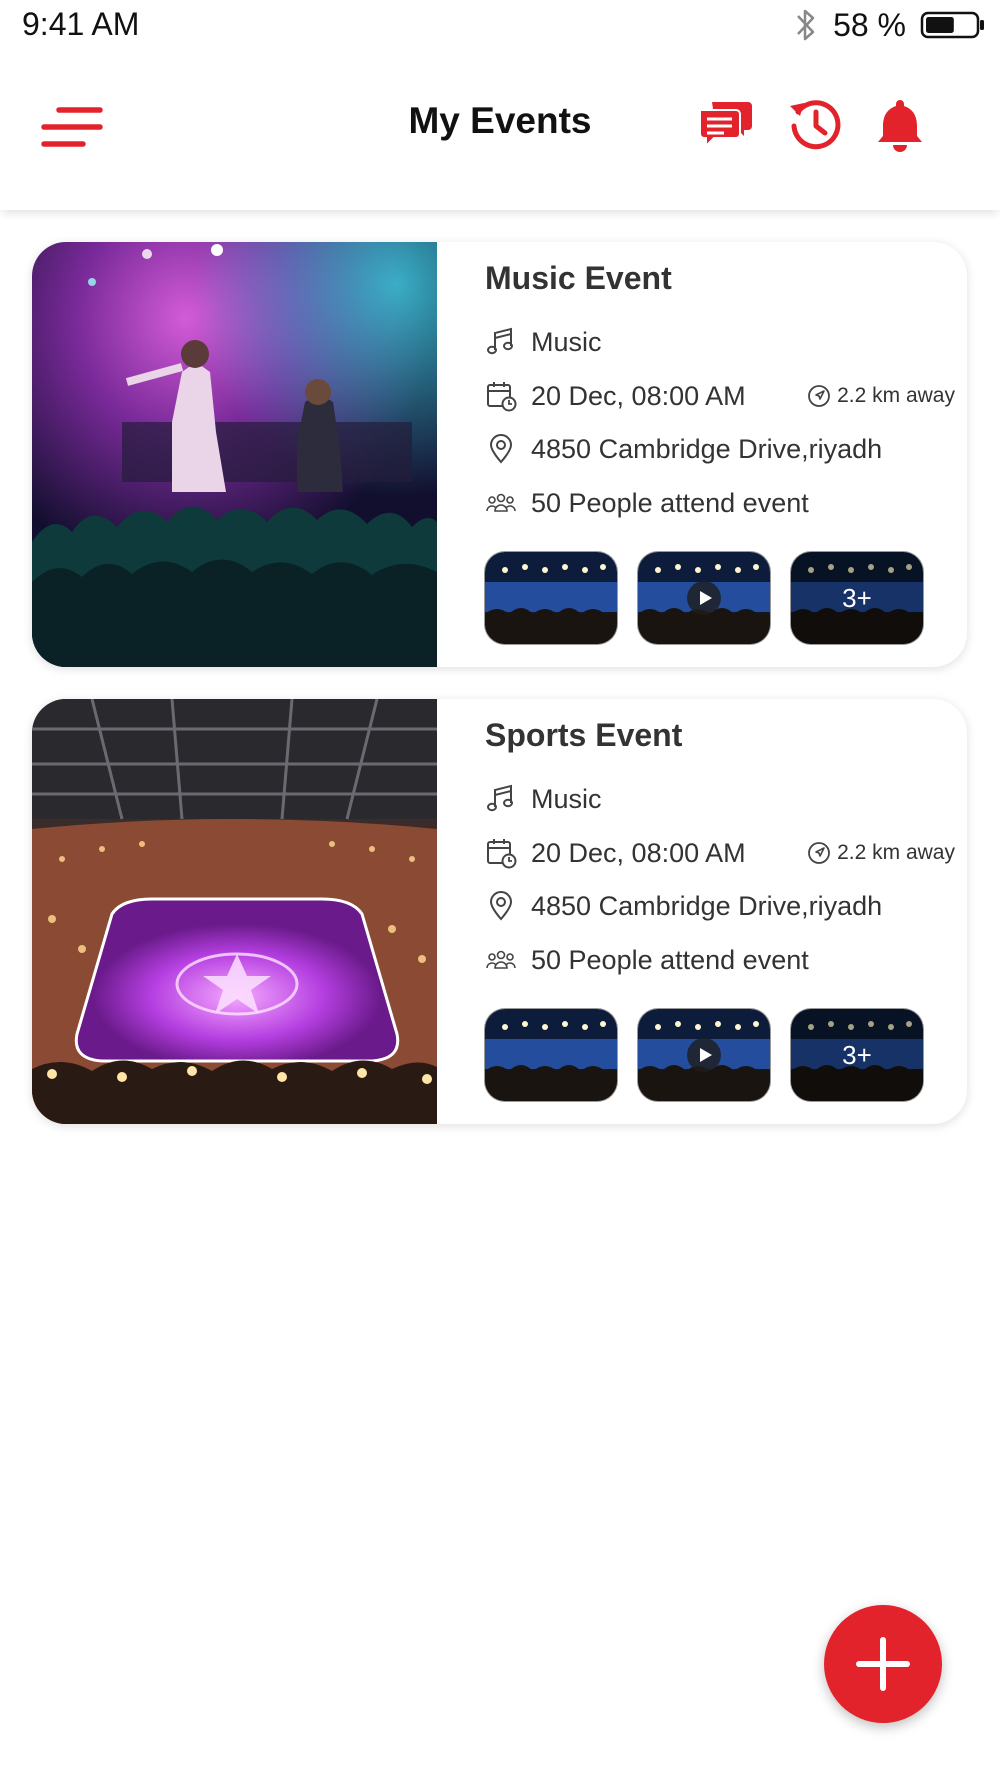 The image size is (1000, 1778). Describe the element at coordinates (584, 735) in the screenshot. I see `event-title: Sports Event` at that location.